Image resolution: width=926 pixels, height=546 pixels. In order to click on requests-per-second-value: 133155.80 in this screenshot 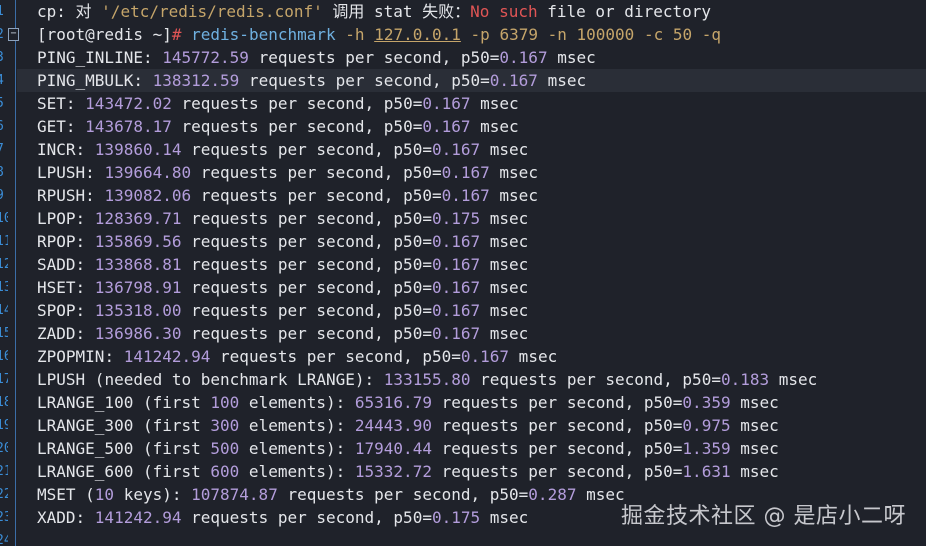, I will do `click(427, 379)`.